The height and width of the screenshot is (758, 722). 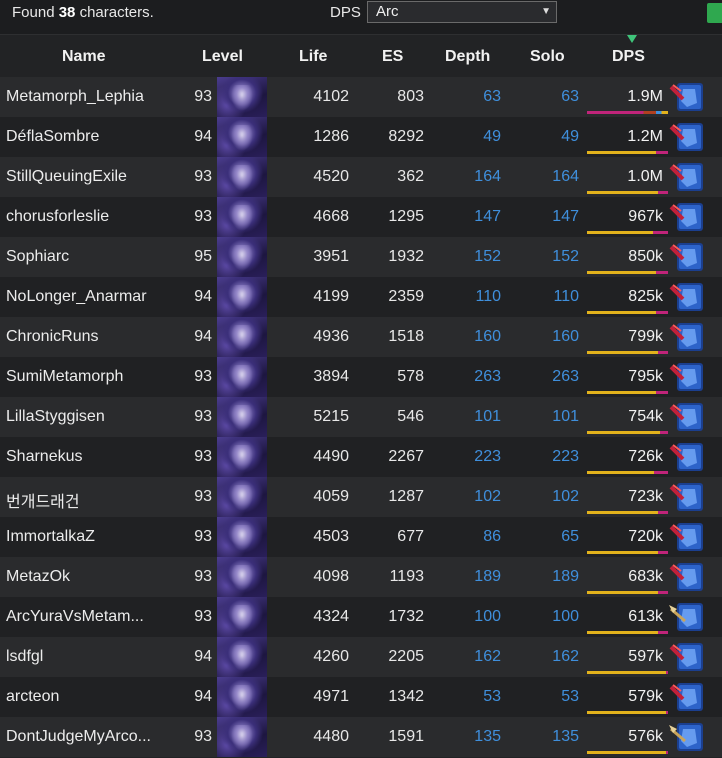 I want to click on dps-skill-select-value: Arc, so click(x=387, y=11).